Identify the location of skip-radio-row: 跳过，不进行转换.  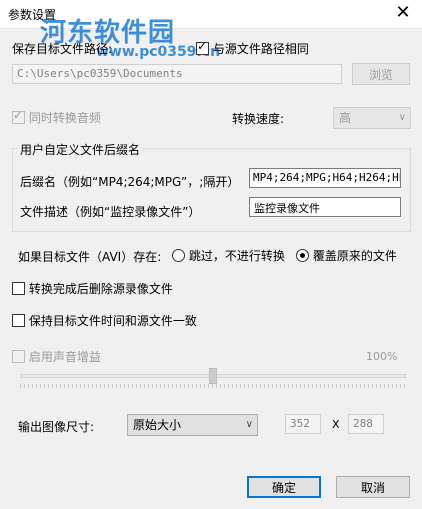
(228, 255).